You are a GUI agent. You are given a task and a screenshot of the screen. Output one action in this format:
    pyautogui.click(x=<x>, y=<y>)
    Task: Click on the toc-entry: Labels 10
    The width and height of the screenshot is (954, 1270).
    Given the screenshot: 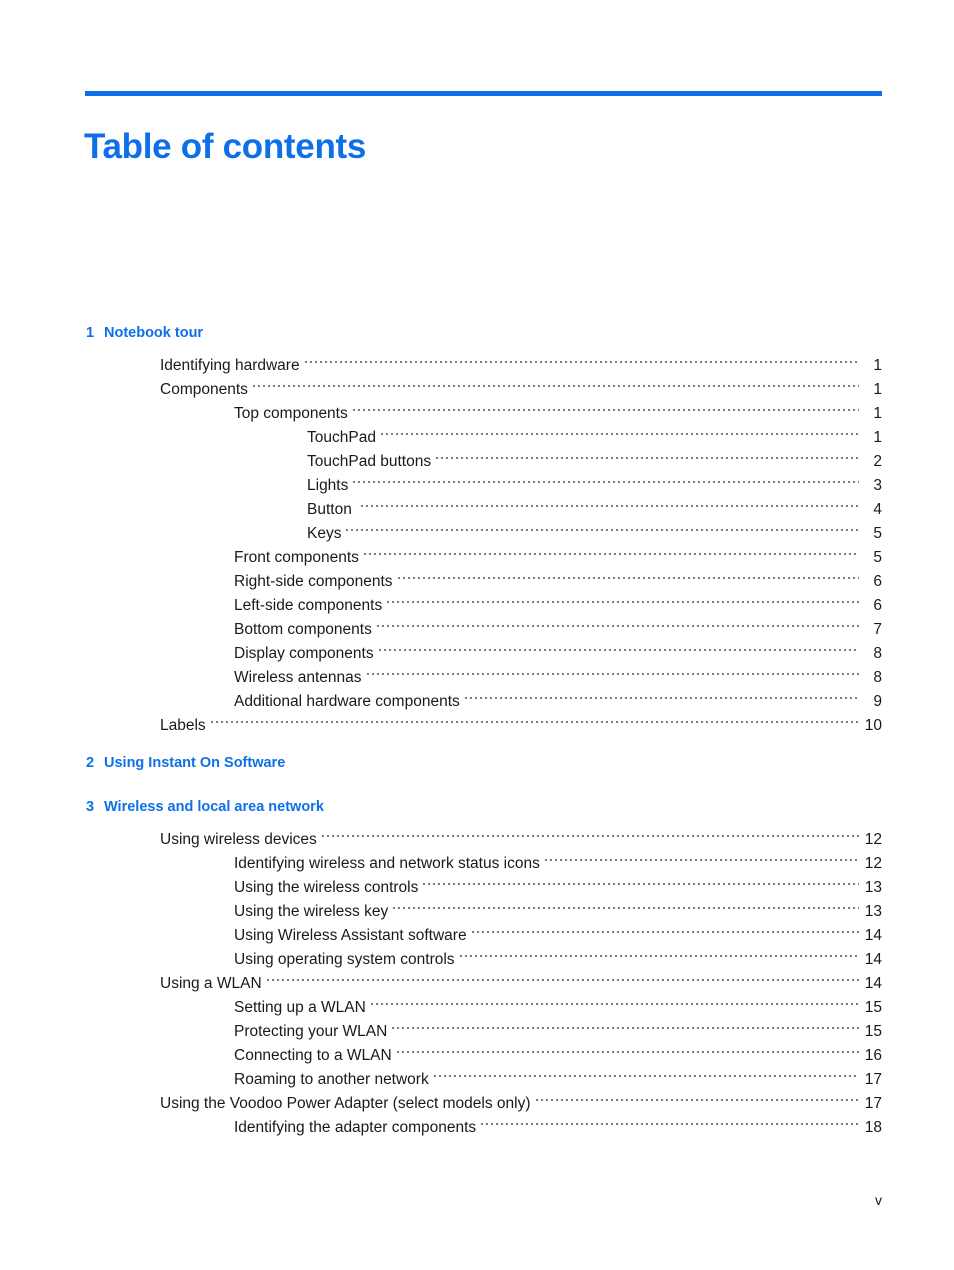 What is the action you would take?
    pyautogui.click(x=477, y=720)
    